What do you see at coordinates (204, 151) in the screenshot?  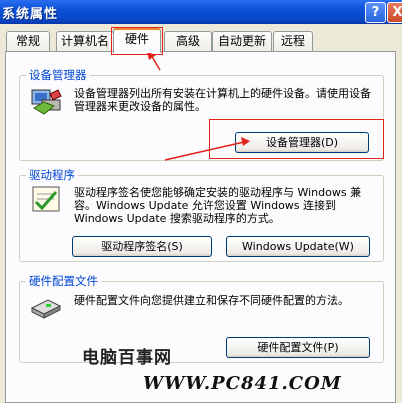 I see `device-manager-arrow` at bounding box center [204, 151].